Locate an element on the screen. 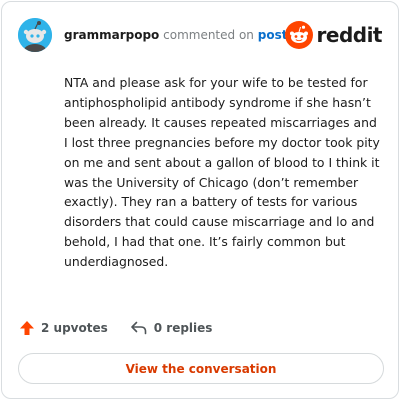 This screenshot has height=400, width=400. view-conversation-button: View the conversation is located at coordinates (201, 368).